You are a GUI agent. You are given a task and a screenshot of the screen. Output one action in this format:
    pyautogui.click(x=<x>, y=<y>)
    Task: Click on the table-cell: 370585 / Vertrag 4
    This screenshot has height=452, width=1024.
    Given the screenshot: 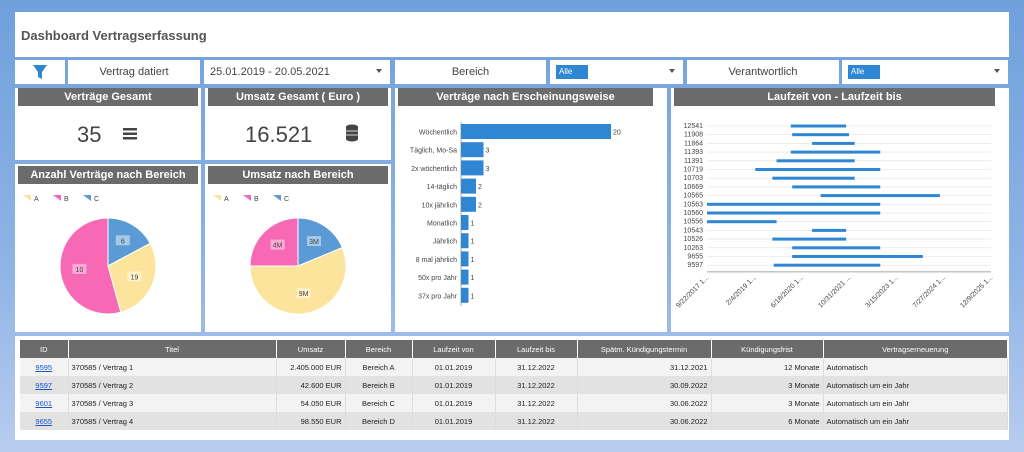 What is the action you would take?
    pyautogui.click(x=172, y=421)
    